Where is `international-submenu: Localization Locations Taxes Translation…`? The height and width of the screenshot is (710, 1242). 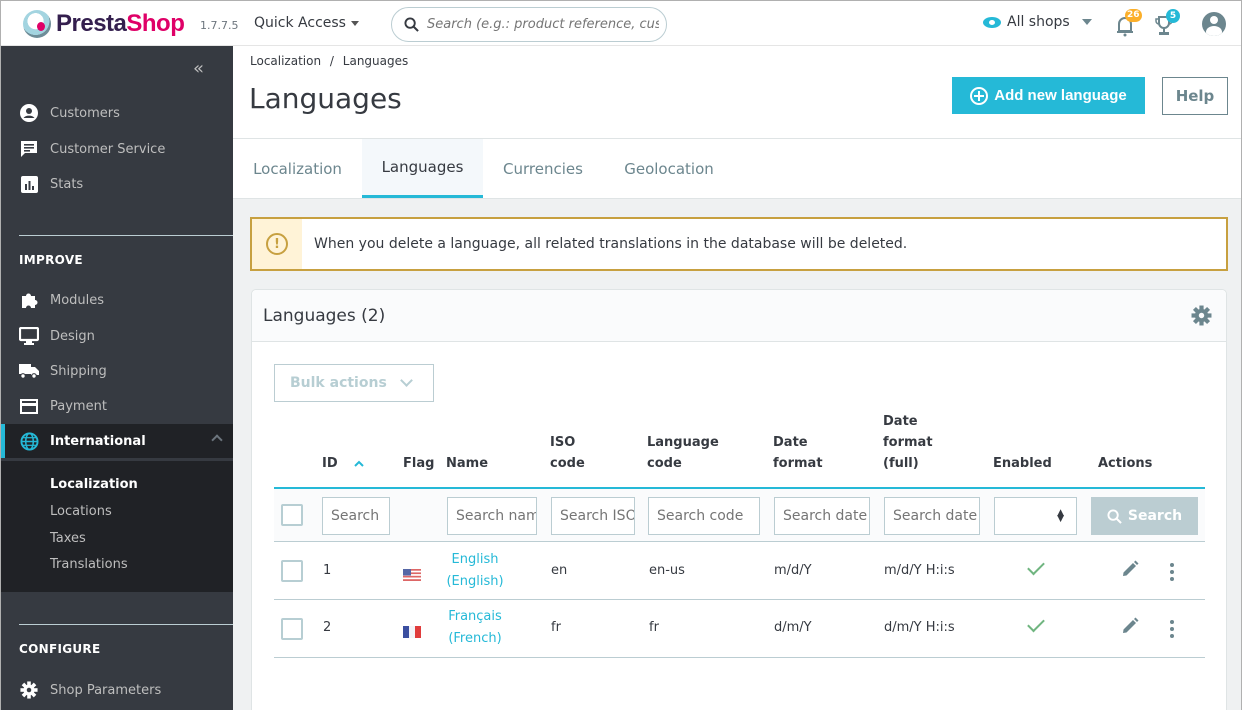
international-submenu: Localization Locations Taxes Translation… is located at coordinates (117, 526).